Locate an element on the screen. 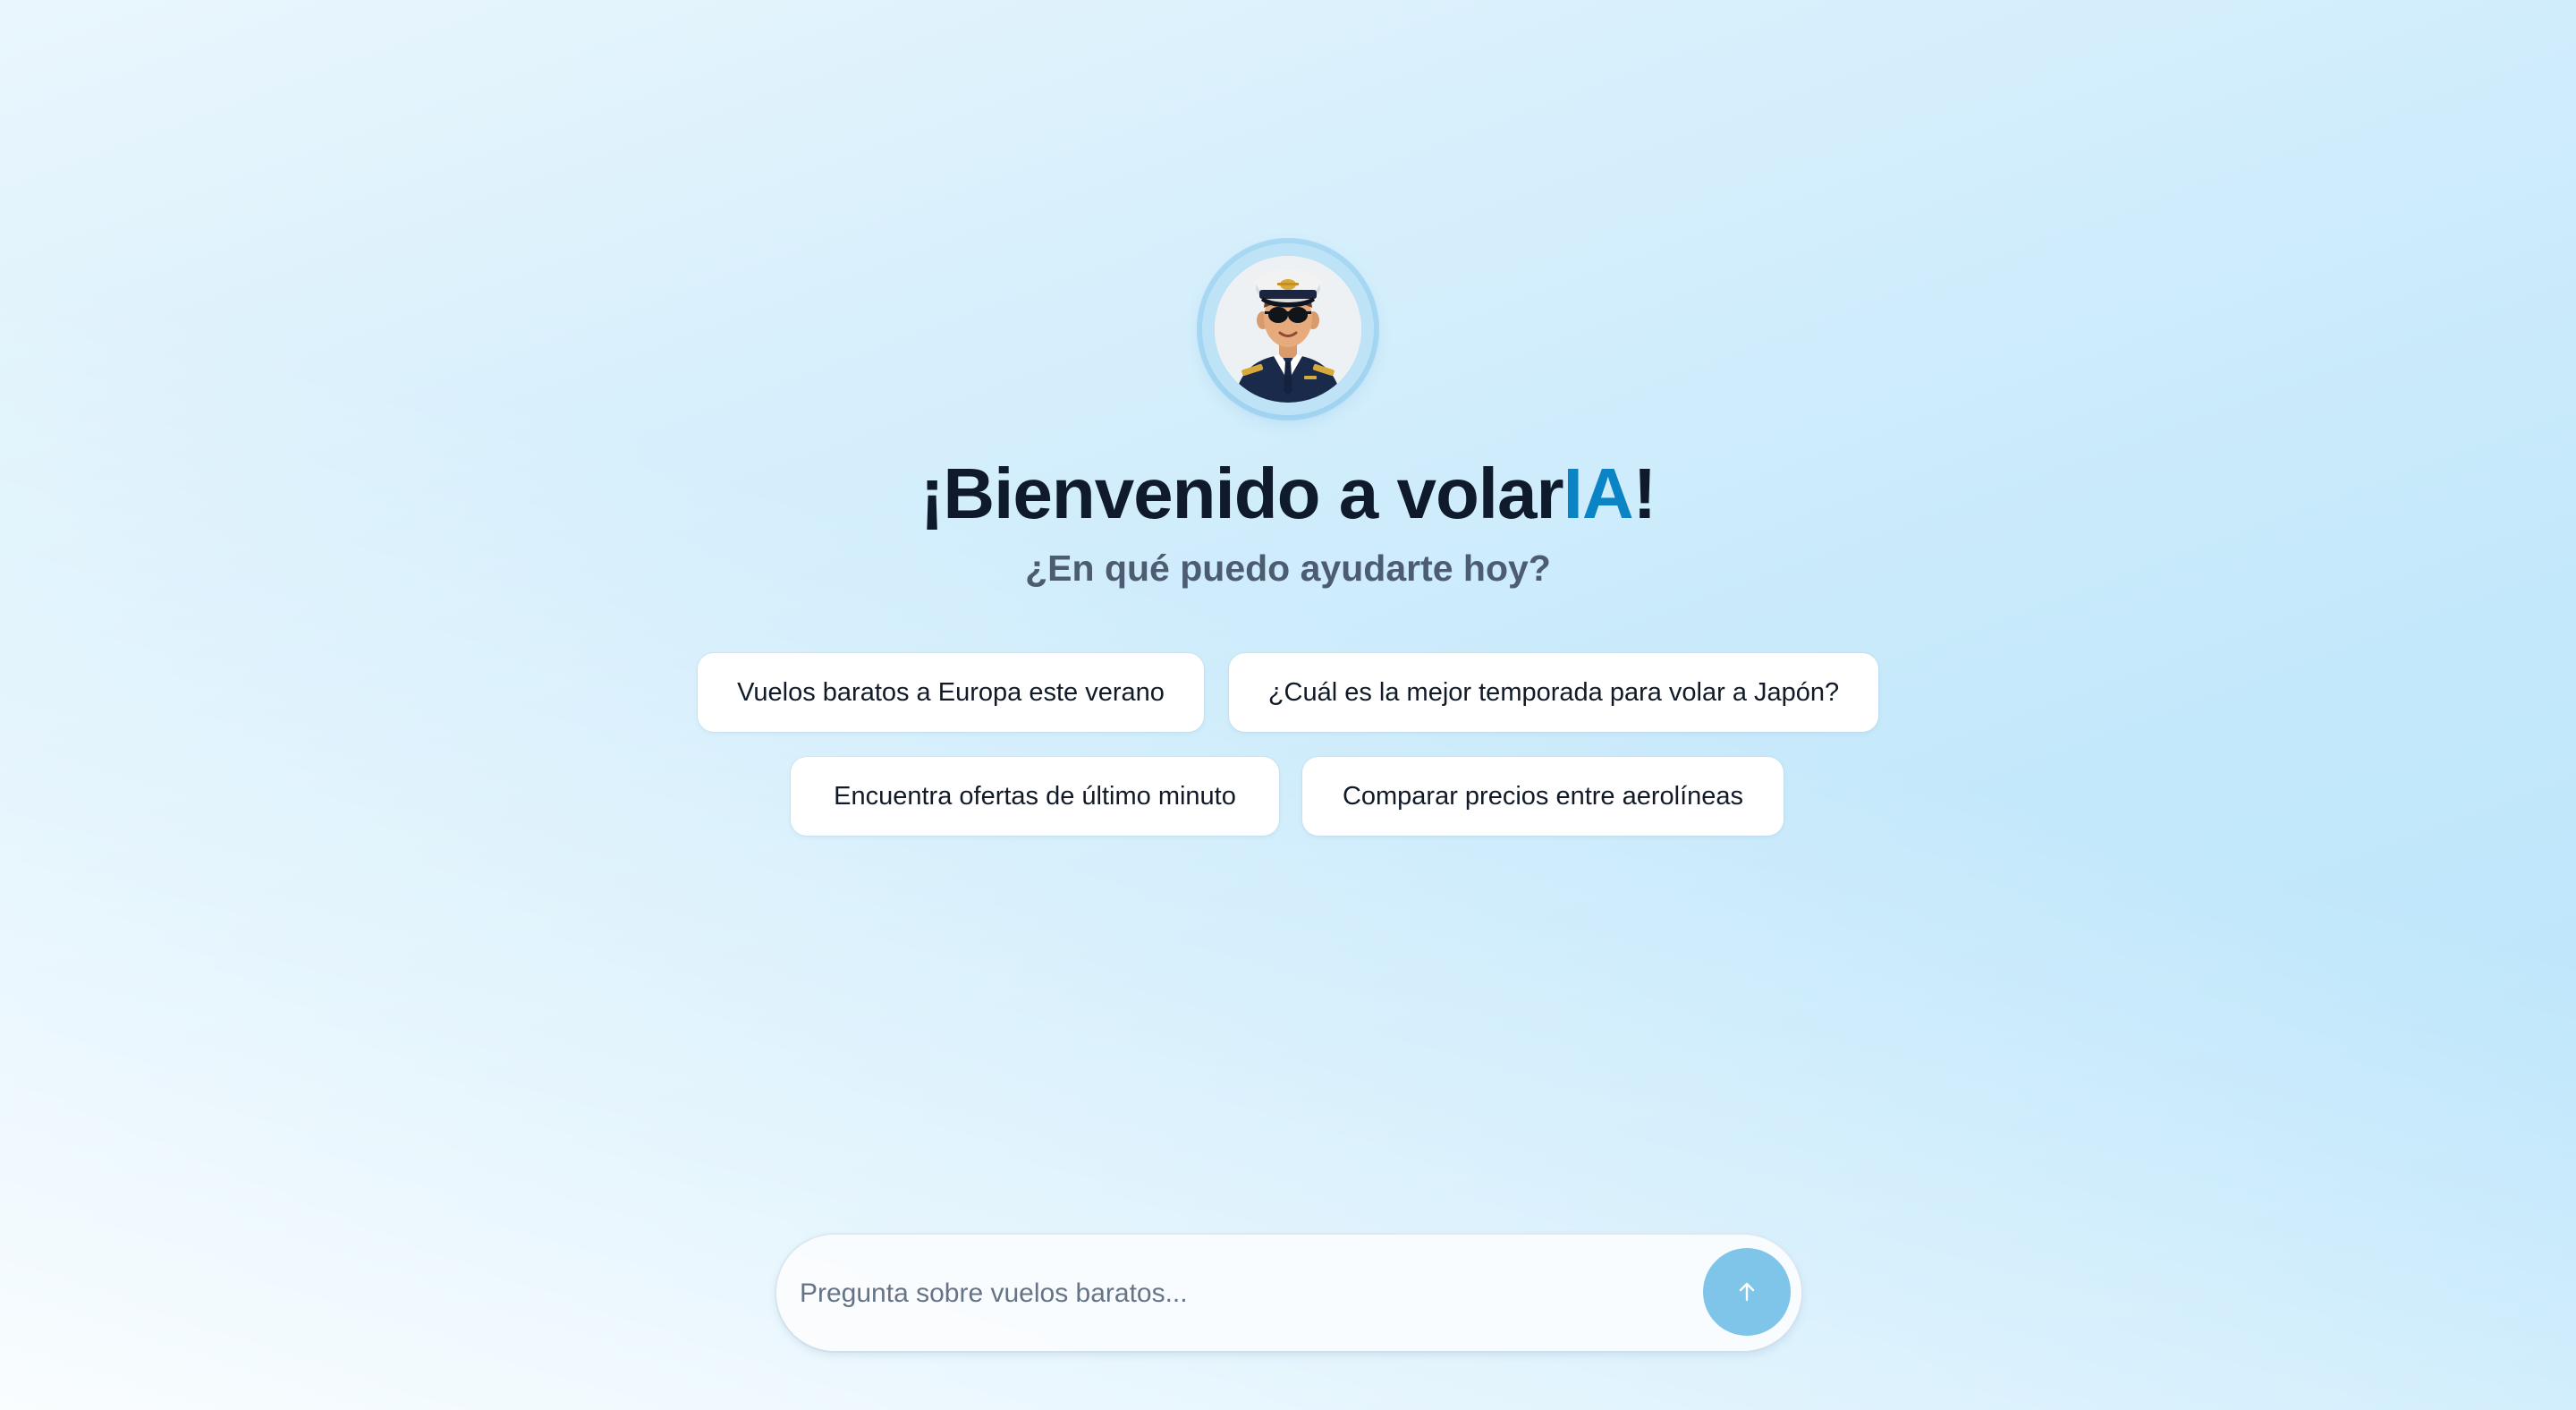 The width and height of the screenshot is (2576, 1410). chat-input is located at coordinates (1184, 1294).